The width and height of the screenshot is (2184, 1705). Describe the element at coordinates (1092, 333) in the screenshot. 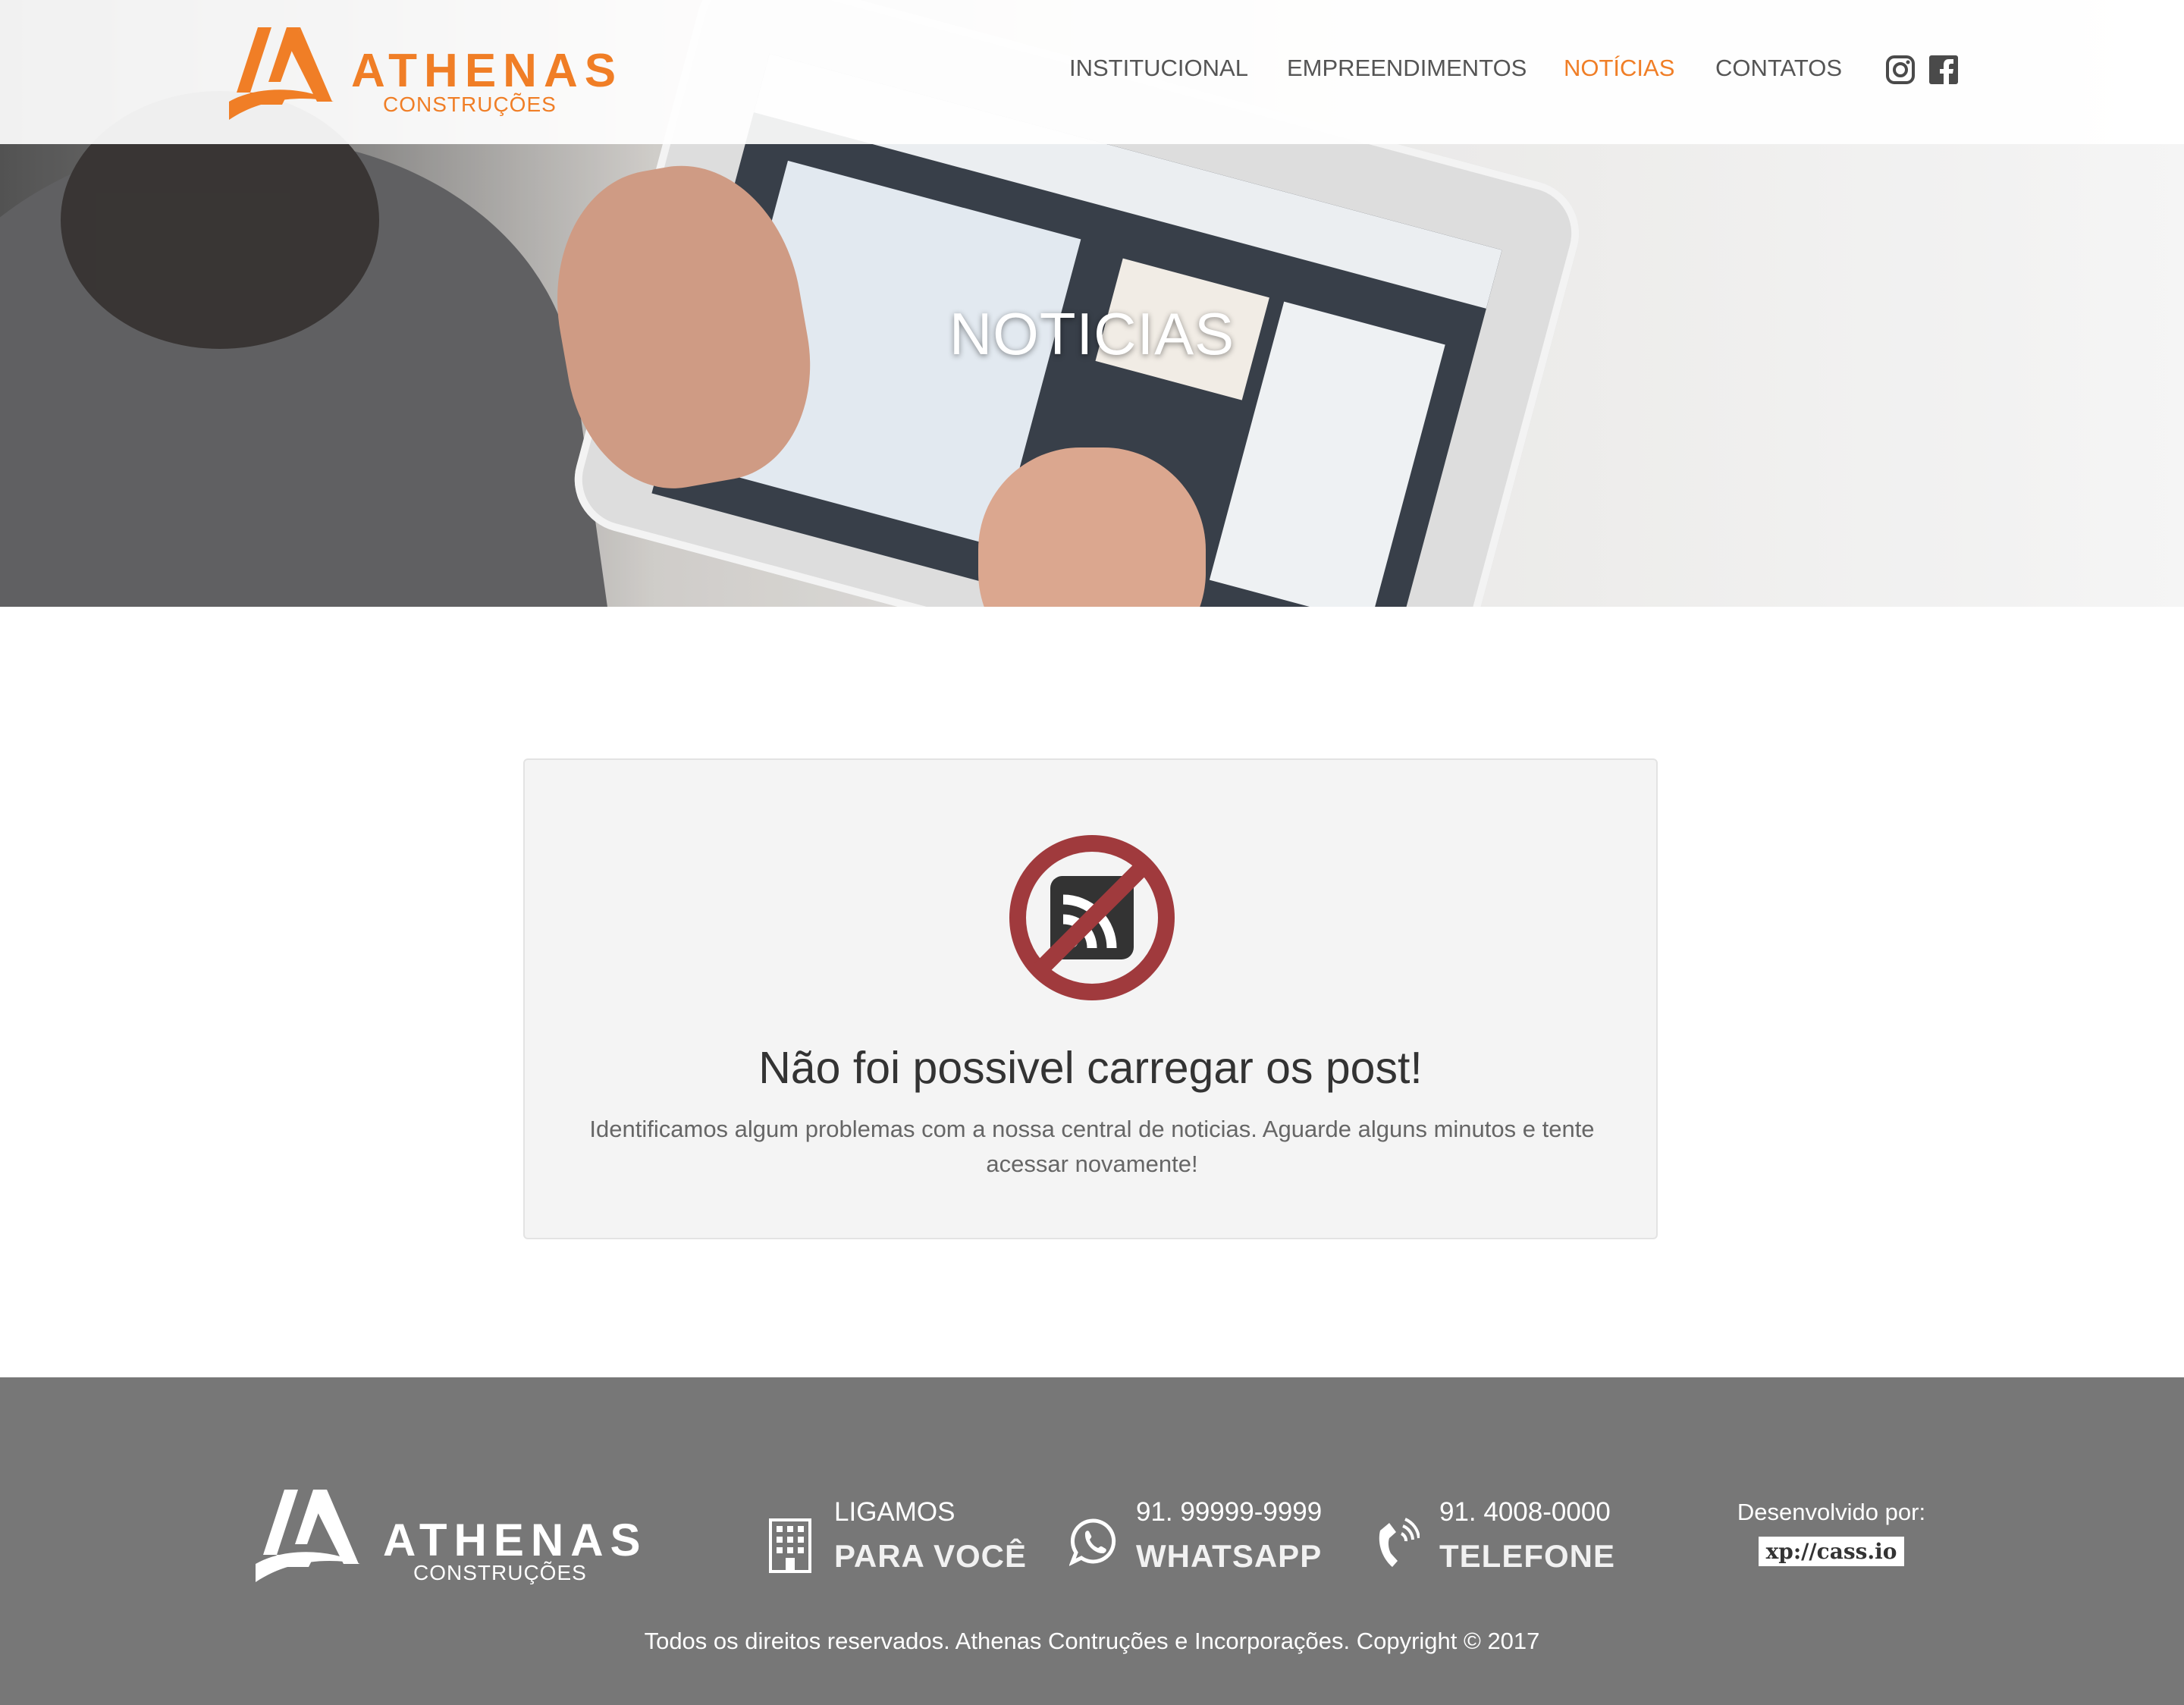

I see `page-title: NOTICIAS` at that location.